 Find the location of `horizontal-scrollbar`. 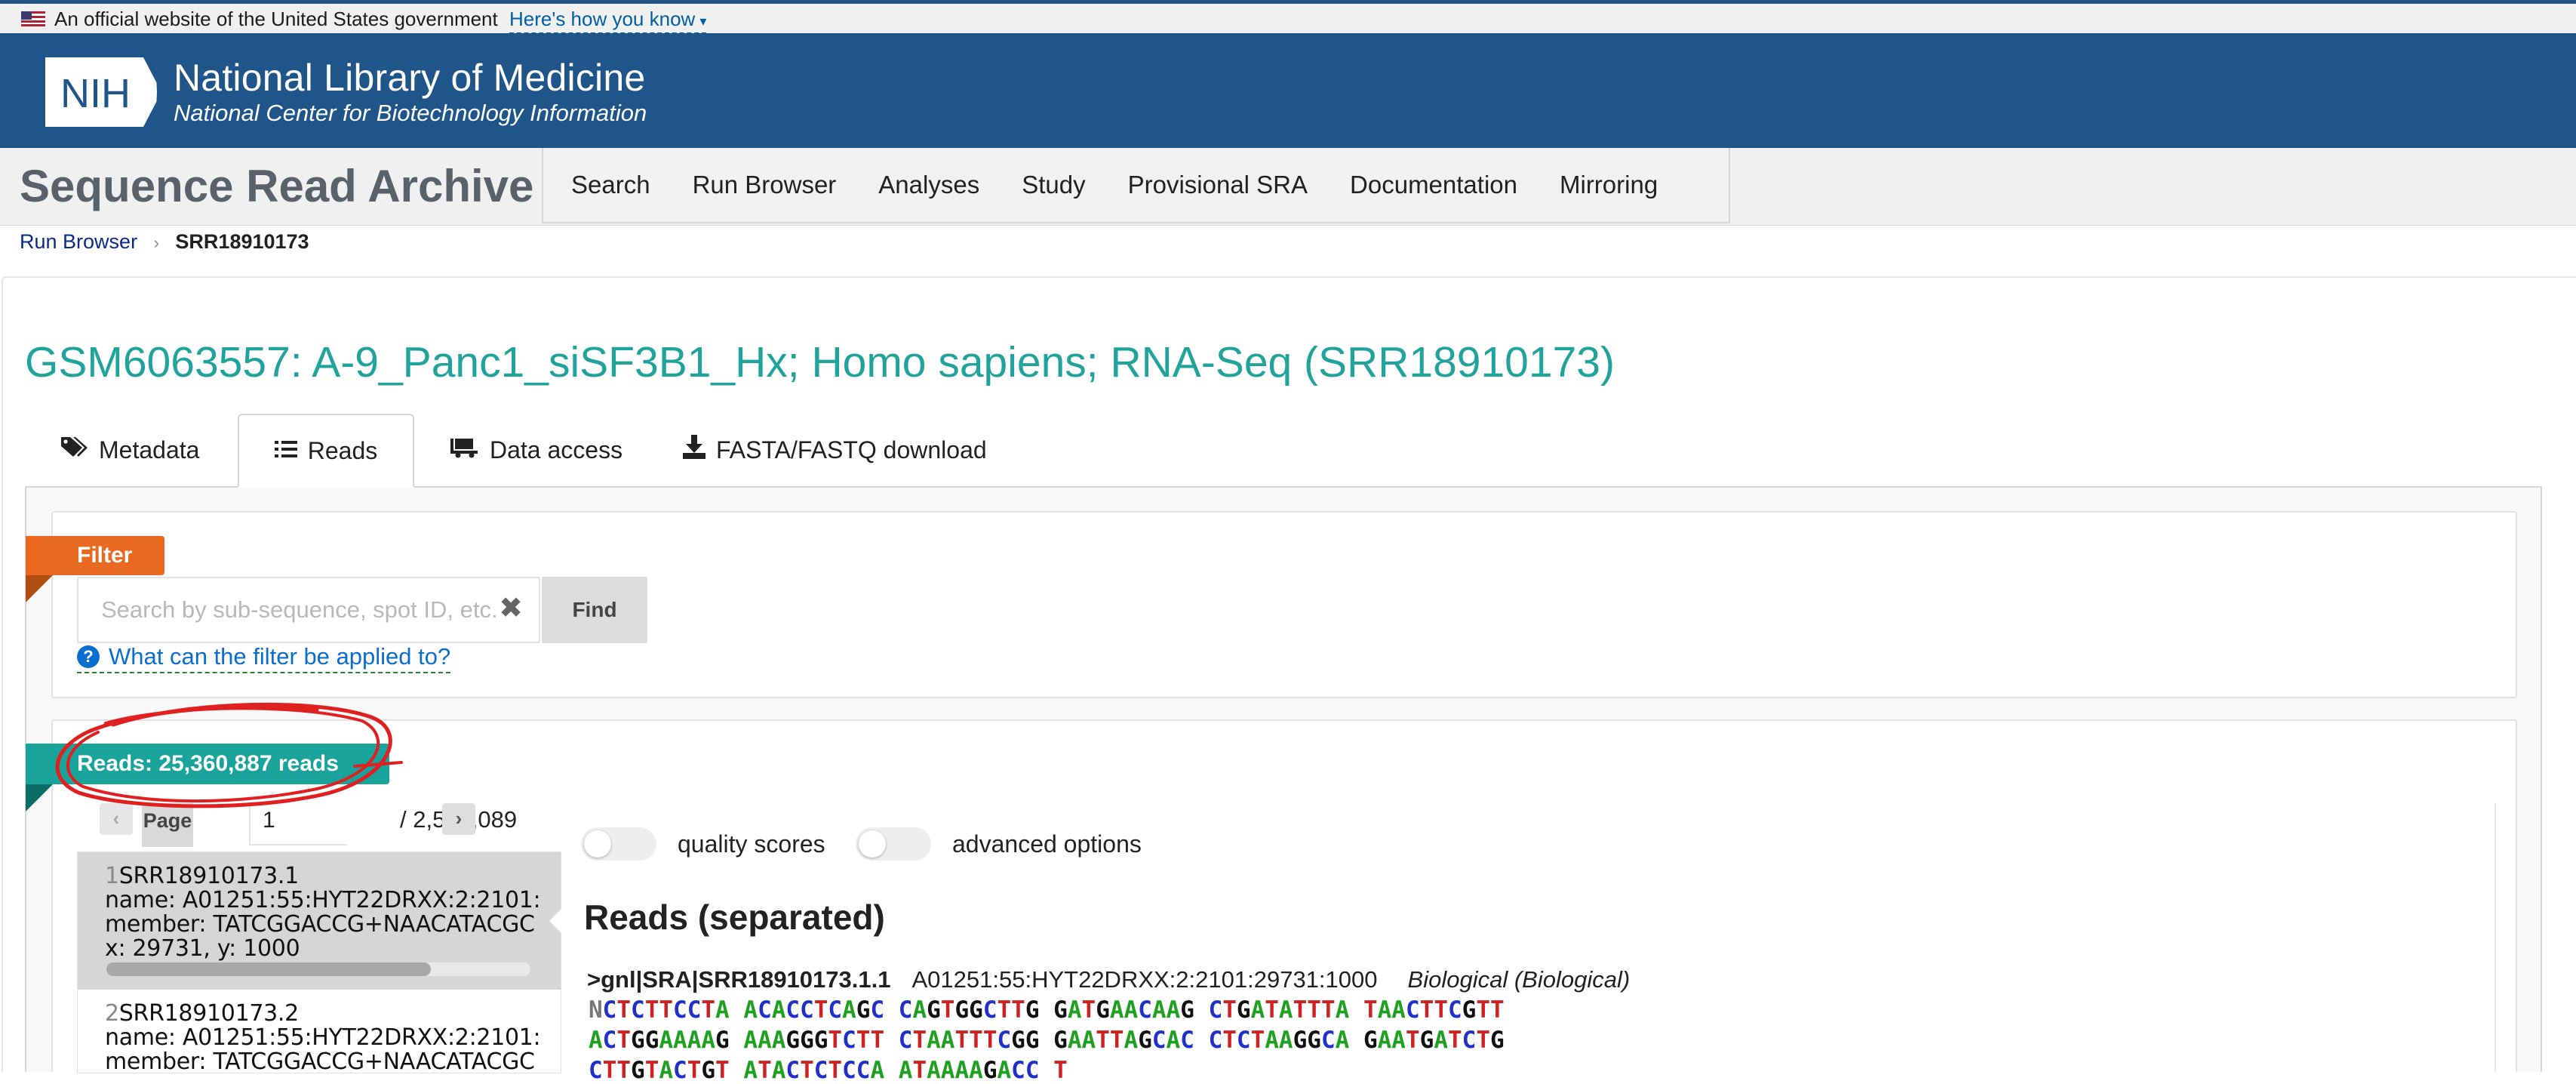

horizontal-scrollbar is located at coordinates (318, 969).